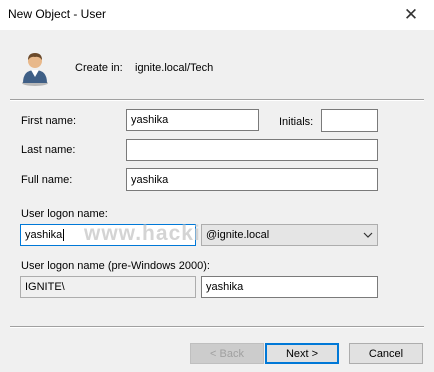  What do you see at coordinates (289, 287) in the screenshot?
I see `pre2000-name-field: yashika` at bounding box center [289, 287].